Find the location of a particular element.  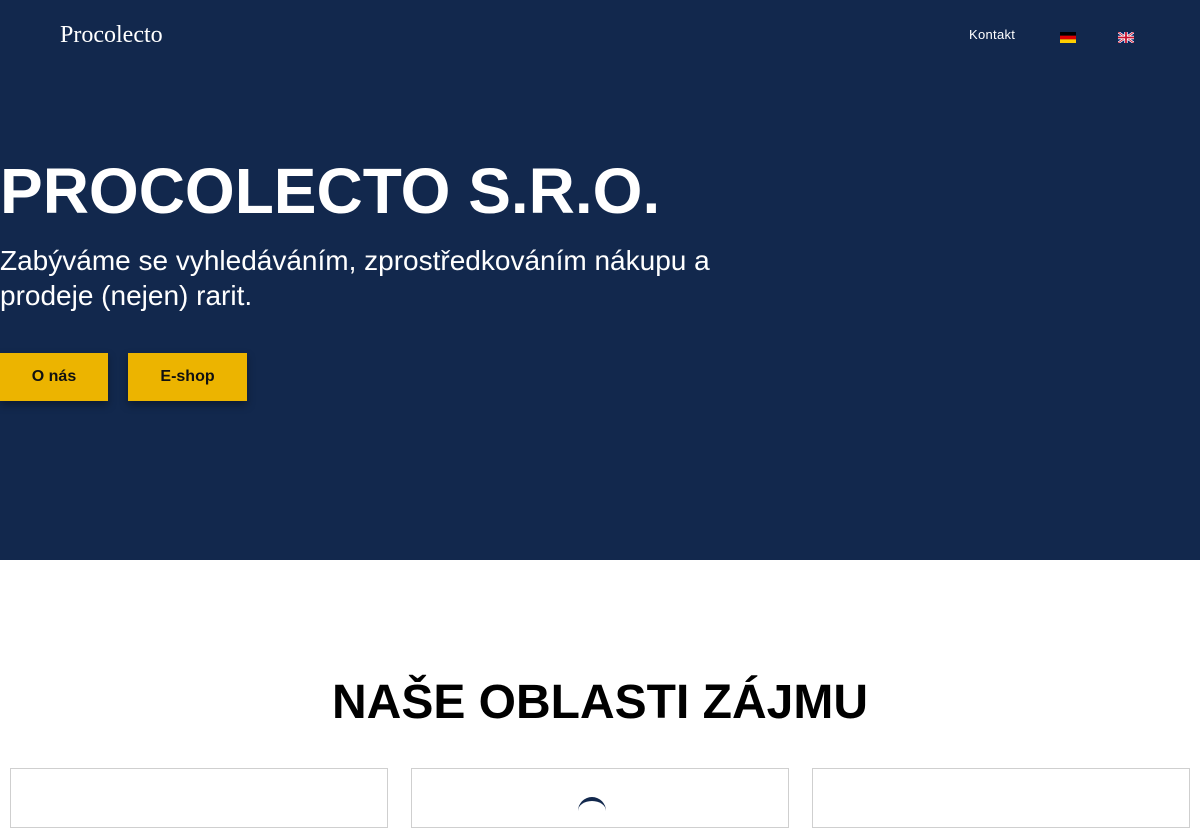

interests-section-title: NAŠE OBLASTI ZÁJMU is located at coordinates (599, 702).